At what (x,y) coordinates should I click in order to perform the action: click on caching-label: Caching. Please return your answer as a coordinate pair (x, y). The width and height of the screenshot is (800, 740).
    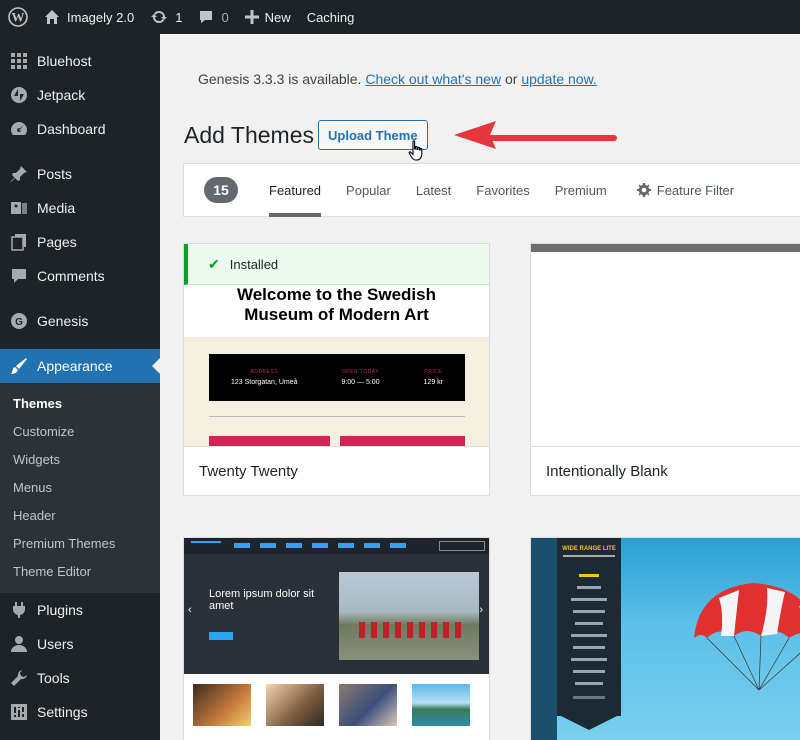
    Looking at the image, I should click on (330, 17).